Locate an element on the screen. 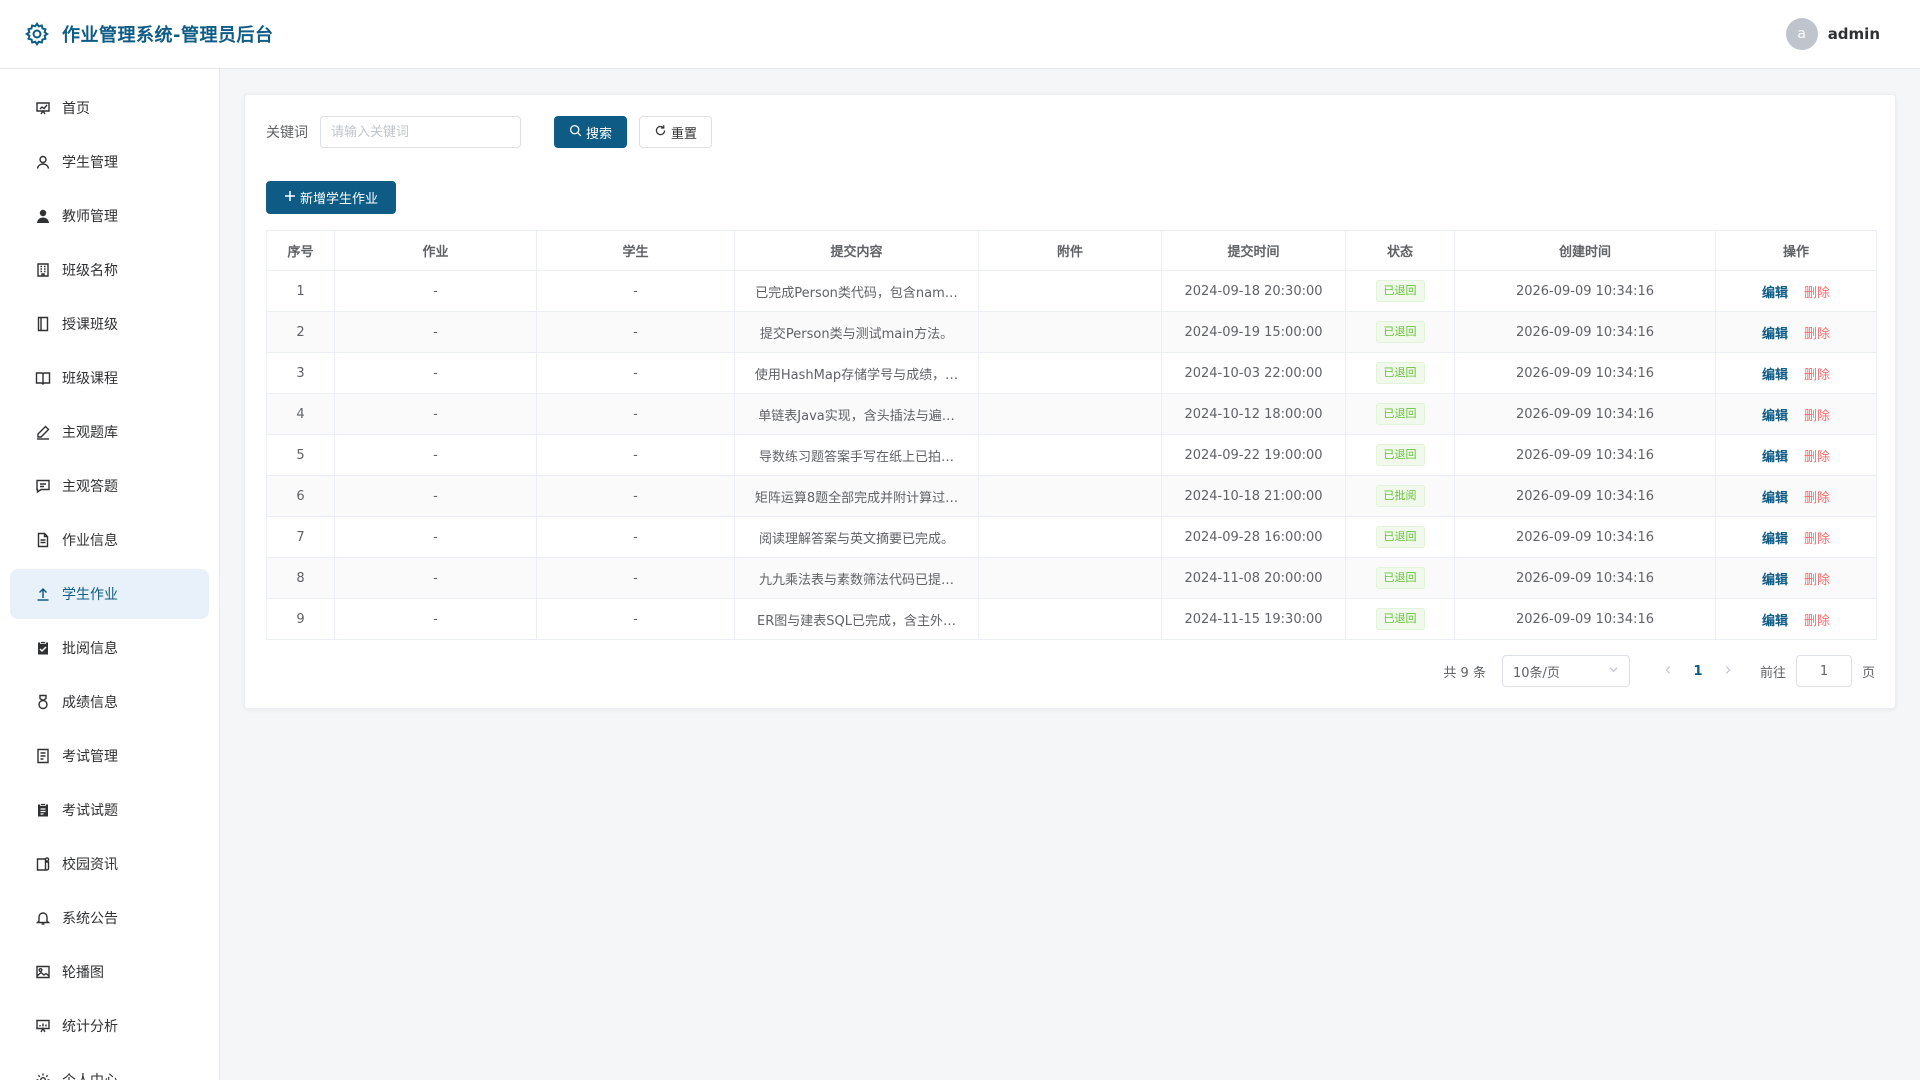  add-homework-button: 新增学生作业 is located at coordinates (331, 197).